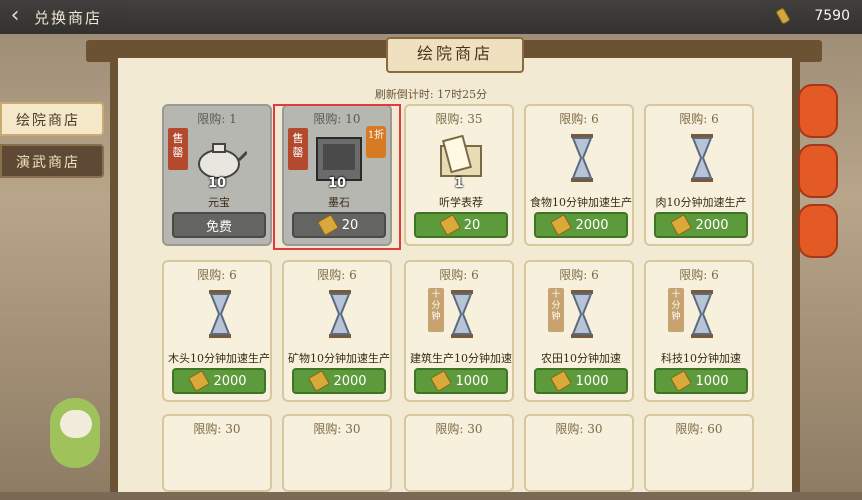 This screenshot has height=500, width=862. What do you see at coordinates (701, 202) in the screenshot?
I see `item-name: 肉10分钟加速生产` at bounding box center [701, 202].